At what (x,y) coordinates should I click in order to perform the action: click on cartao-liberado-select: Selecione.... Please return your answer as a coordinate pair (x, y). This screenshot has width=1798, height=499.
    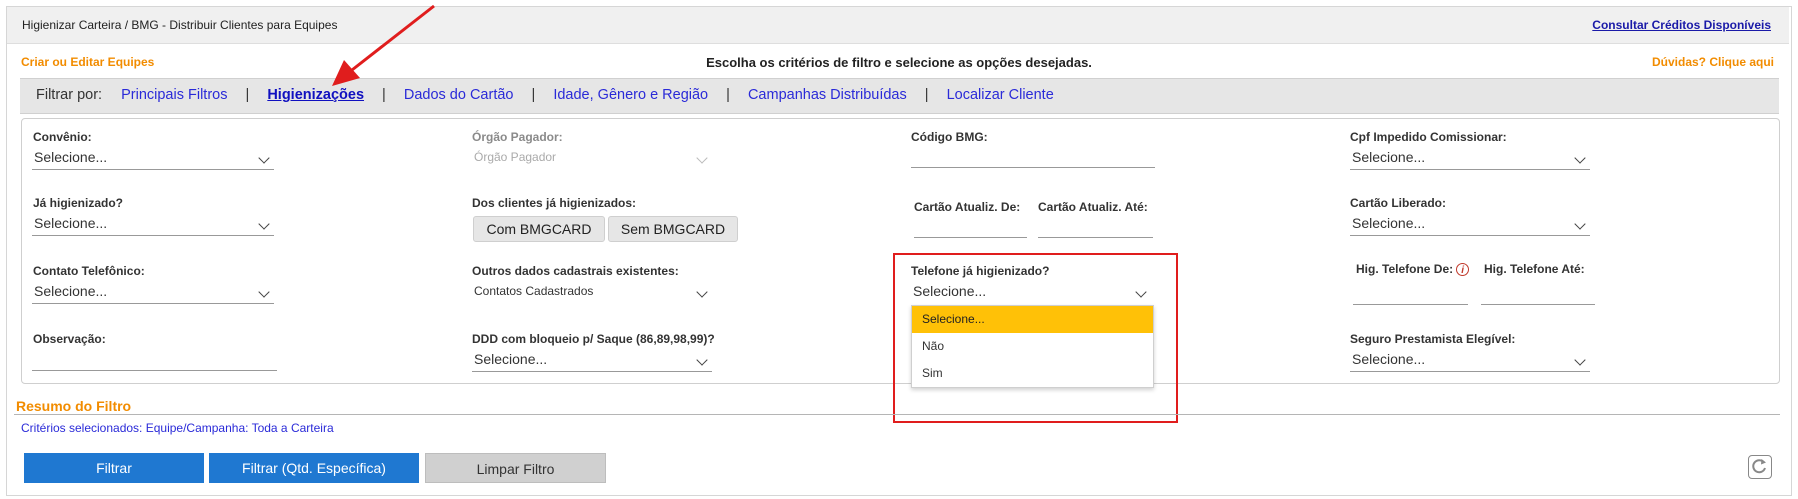
    Looking at the image, I should click on (1470, 224).